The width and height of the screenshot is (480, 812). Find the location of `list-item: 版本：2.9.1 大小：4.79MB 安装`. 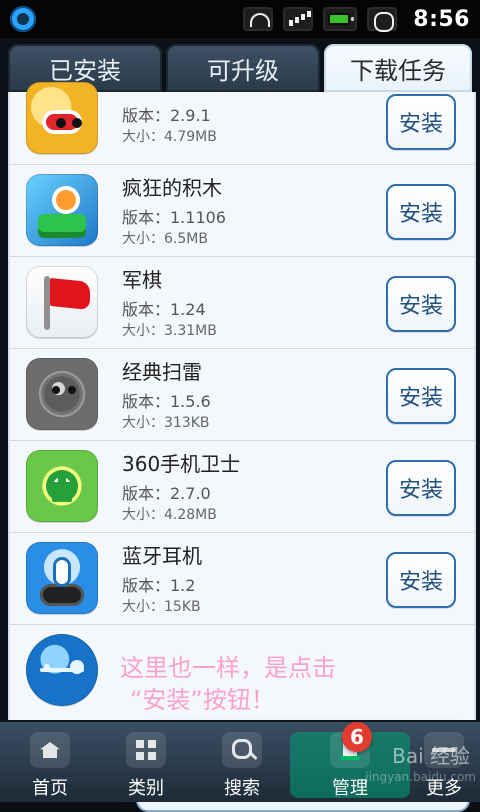

list-item: 版本：2.9.1 大小：4.79MB 安装 is located at coordinates (242, 123).